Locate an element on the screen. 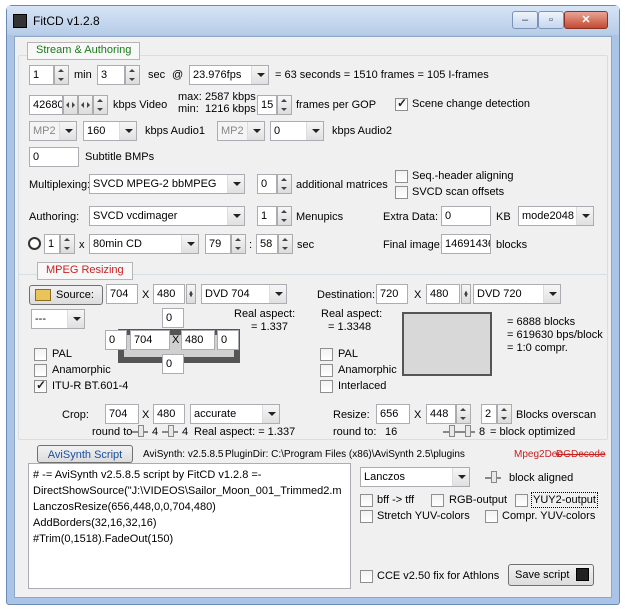 This screenshot has width=627, height=611. dest-height-arrows is located at coordinates (466, 294).